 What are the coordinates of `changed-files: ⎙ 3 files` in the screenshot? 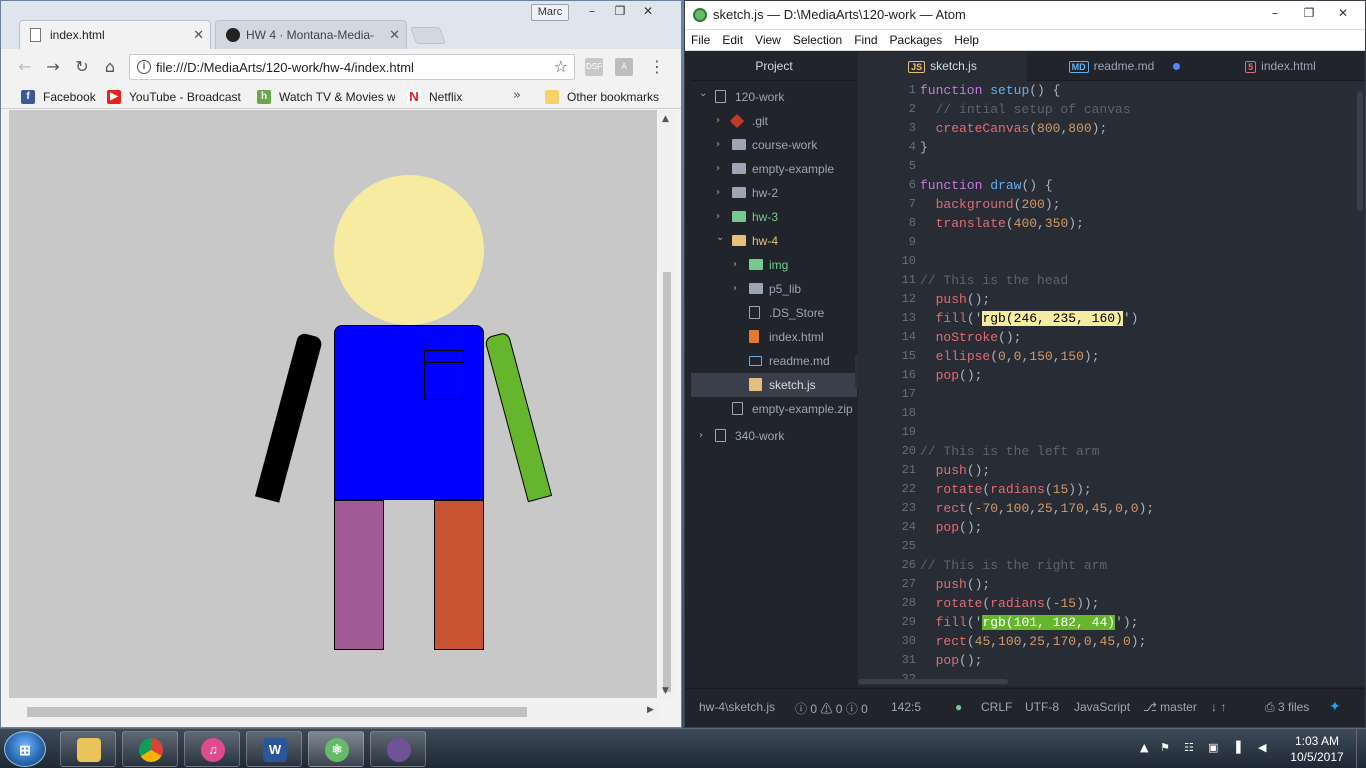 It's located at (1287, 707).